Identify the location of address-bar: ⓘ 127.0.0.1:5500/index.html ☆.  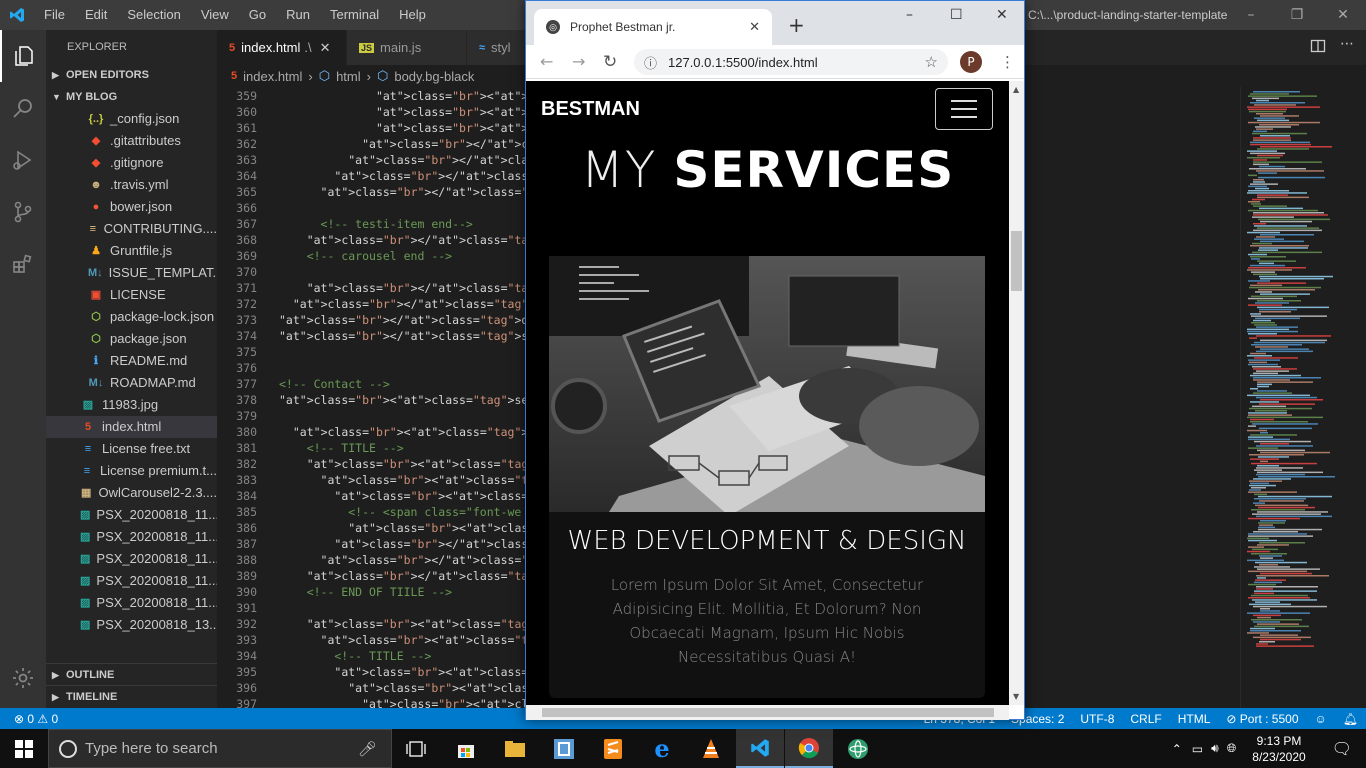
(791, 62).